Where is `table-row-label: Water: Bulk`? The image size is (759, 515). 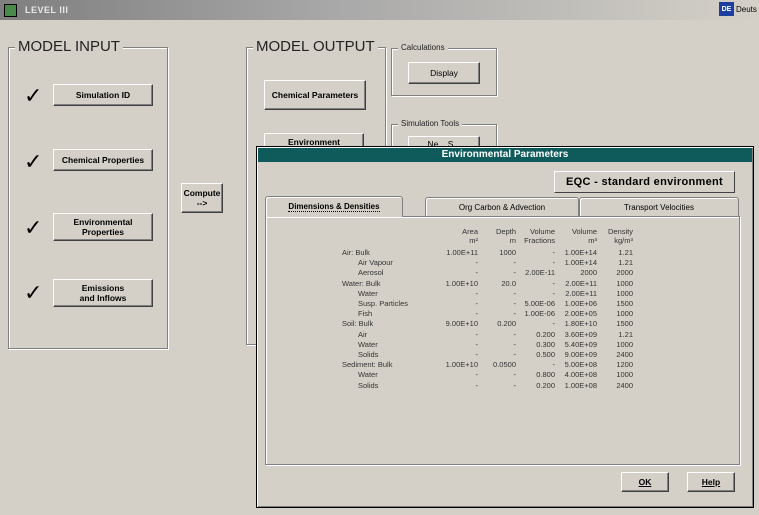
table-row-label: Water: Bulk is located at coordinates (361, 283).